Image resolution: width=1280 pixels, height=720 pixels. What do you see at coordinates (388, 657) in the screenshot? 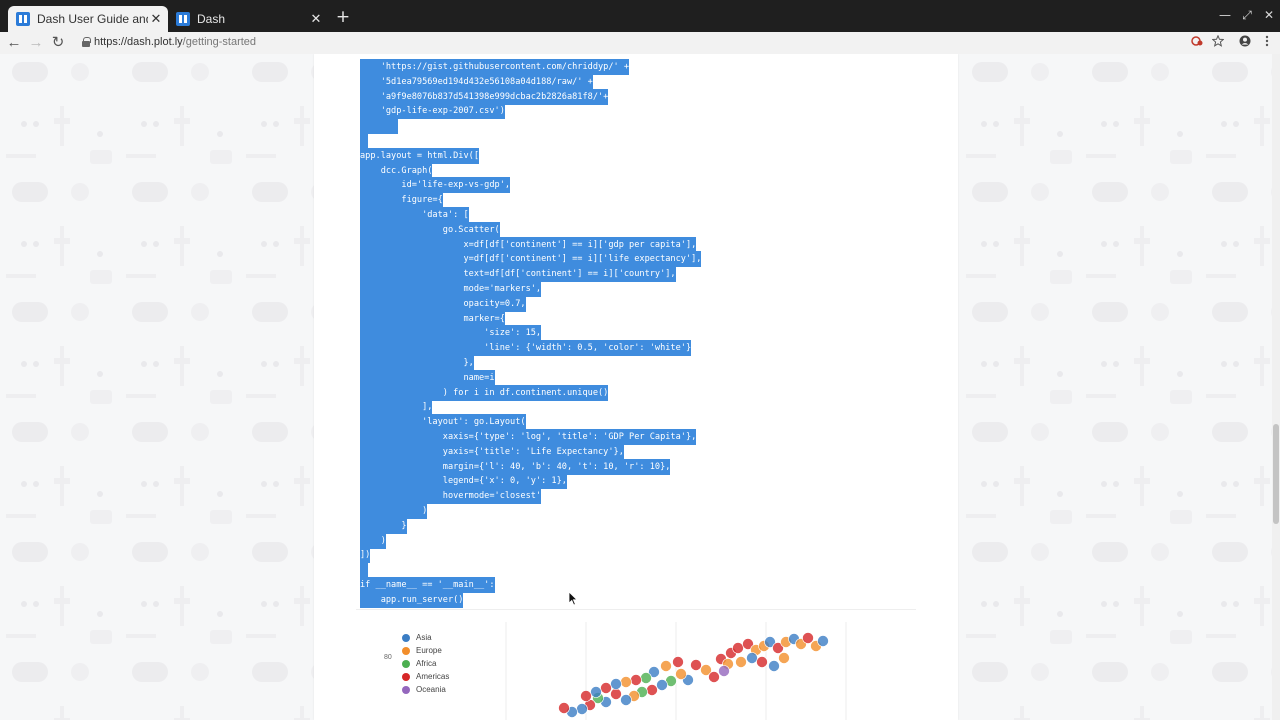
I see `y-tick-label: 80` at bounding box center [388, 657].